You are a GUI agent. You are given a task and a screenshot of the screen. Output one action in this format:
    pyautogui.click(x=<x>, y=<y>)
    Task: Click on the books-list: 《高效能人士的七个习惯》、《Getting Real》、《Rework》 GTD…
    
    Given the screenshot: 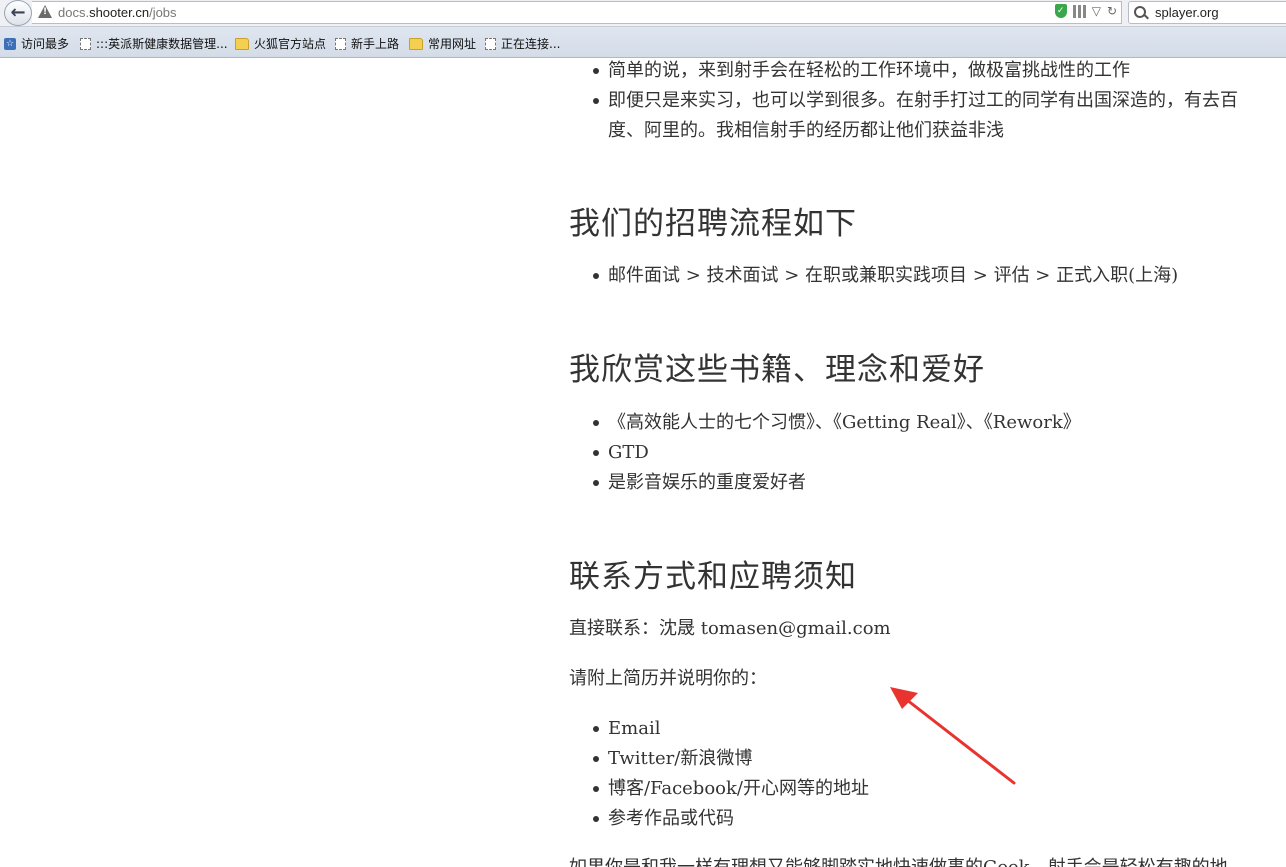 What is the action you would take?
    pyautogui.click(x=927, y=453)
    